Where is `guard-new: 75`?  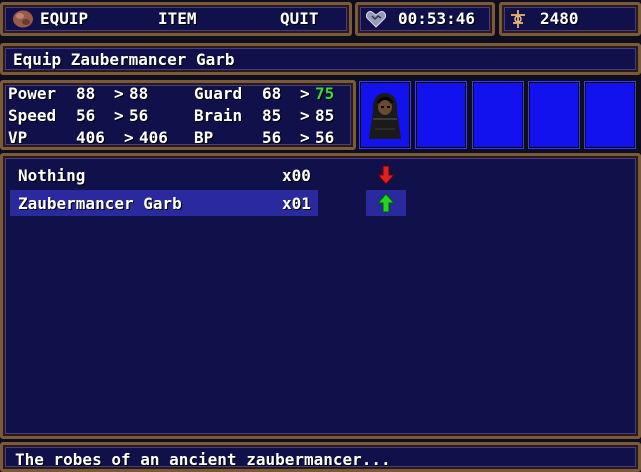 guard-new: 75 is located at coordinates (325, 93).